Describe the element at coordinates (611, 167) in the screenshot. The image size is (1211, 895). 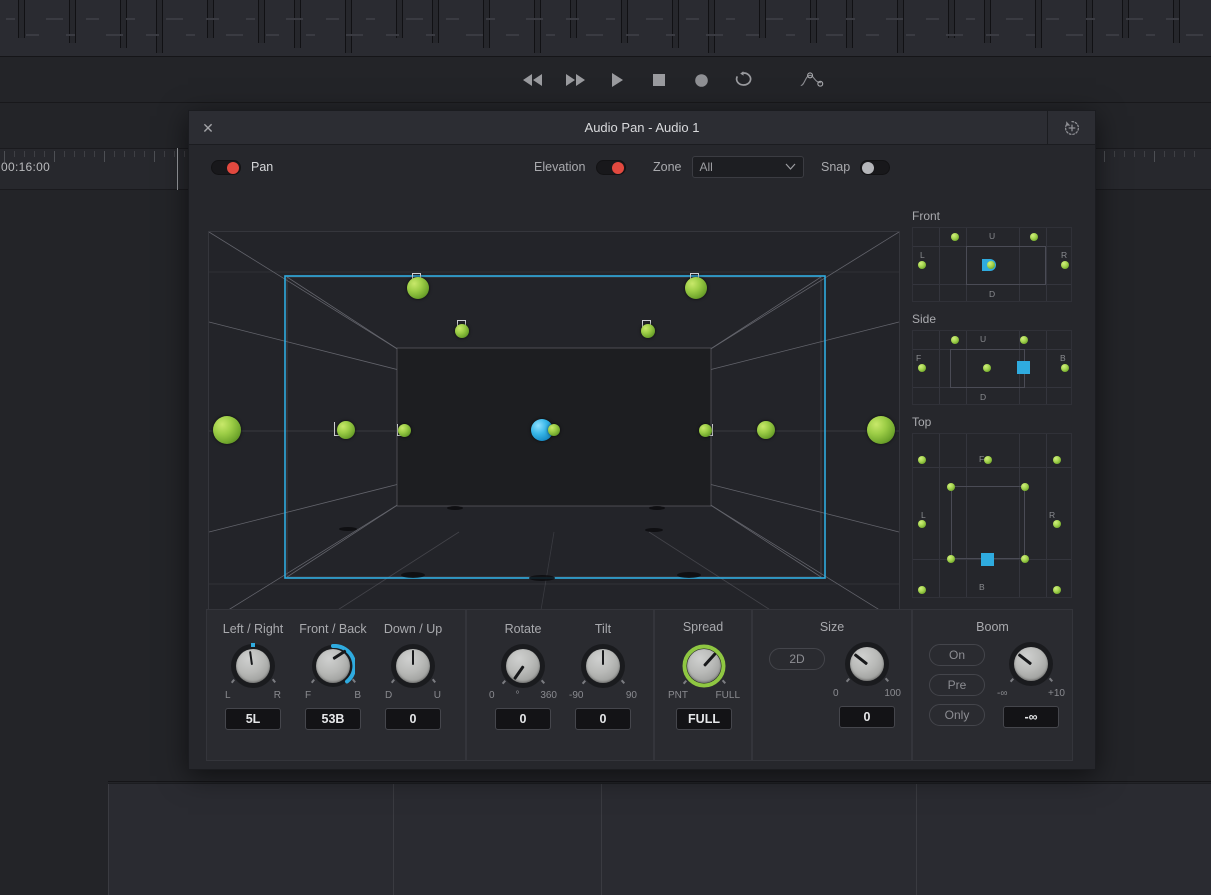
I see `elevation-toggle` at that location.